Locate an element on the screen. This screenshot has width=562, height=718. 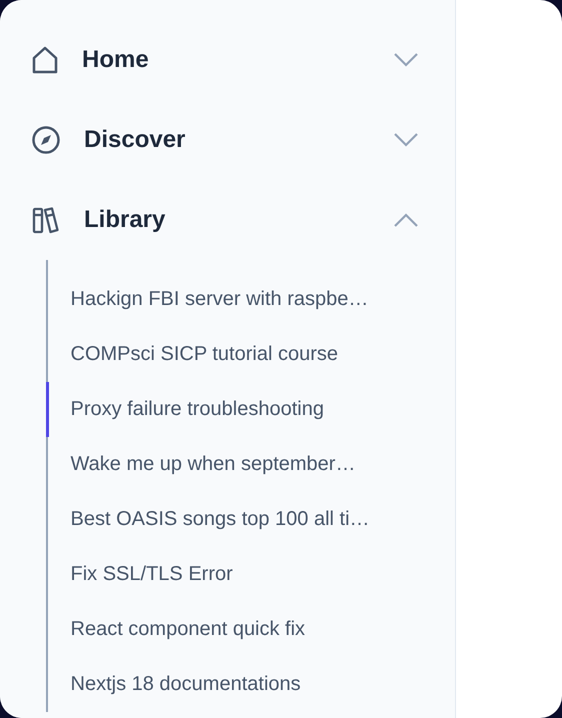
nav-item: Home is located at coordinates (227, 60).